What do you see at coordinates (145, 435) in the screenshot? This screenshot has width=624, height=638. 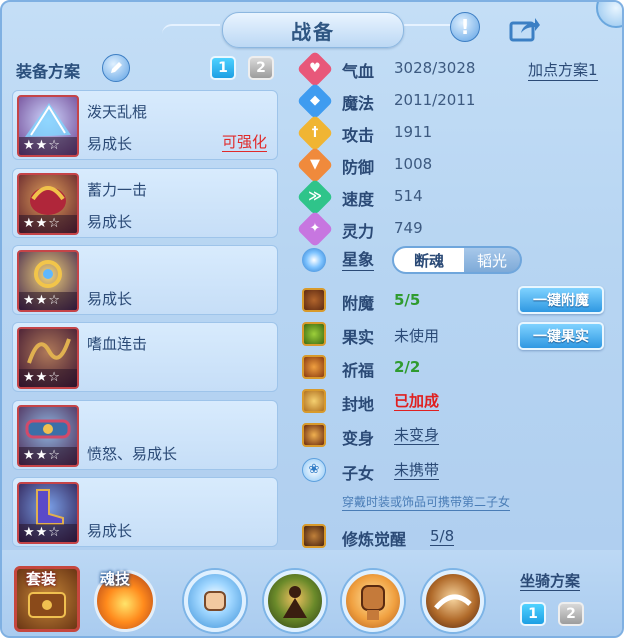 I see `equipment-card-5: ★★☆ 愤怒、易成长` at bounding box center [145, 435].